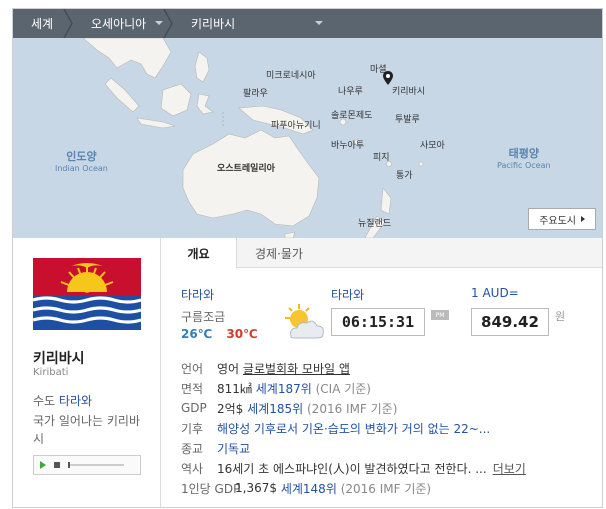 This screenshot has height=509, width=606. Describe the element at coordinates (192, 468) in the screenshot. I see `fact-key: 역사` at that location.